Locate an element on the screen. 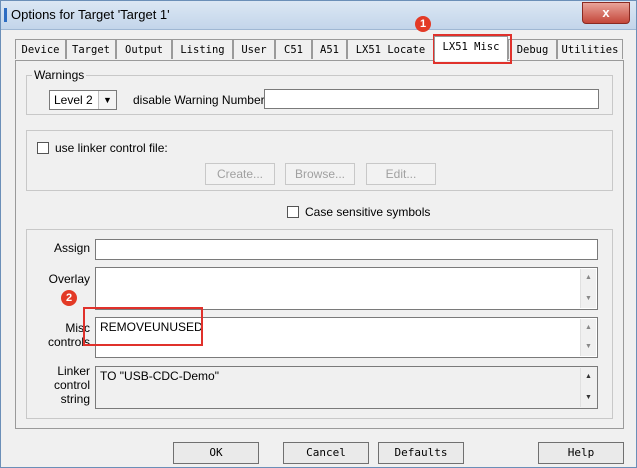 This screenshot has height=468, width=637. overlay-scrollbar: ▲ ▼ is located at coordinates (588, 288).